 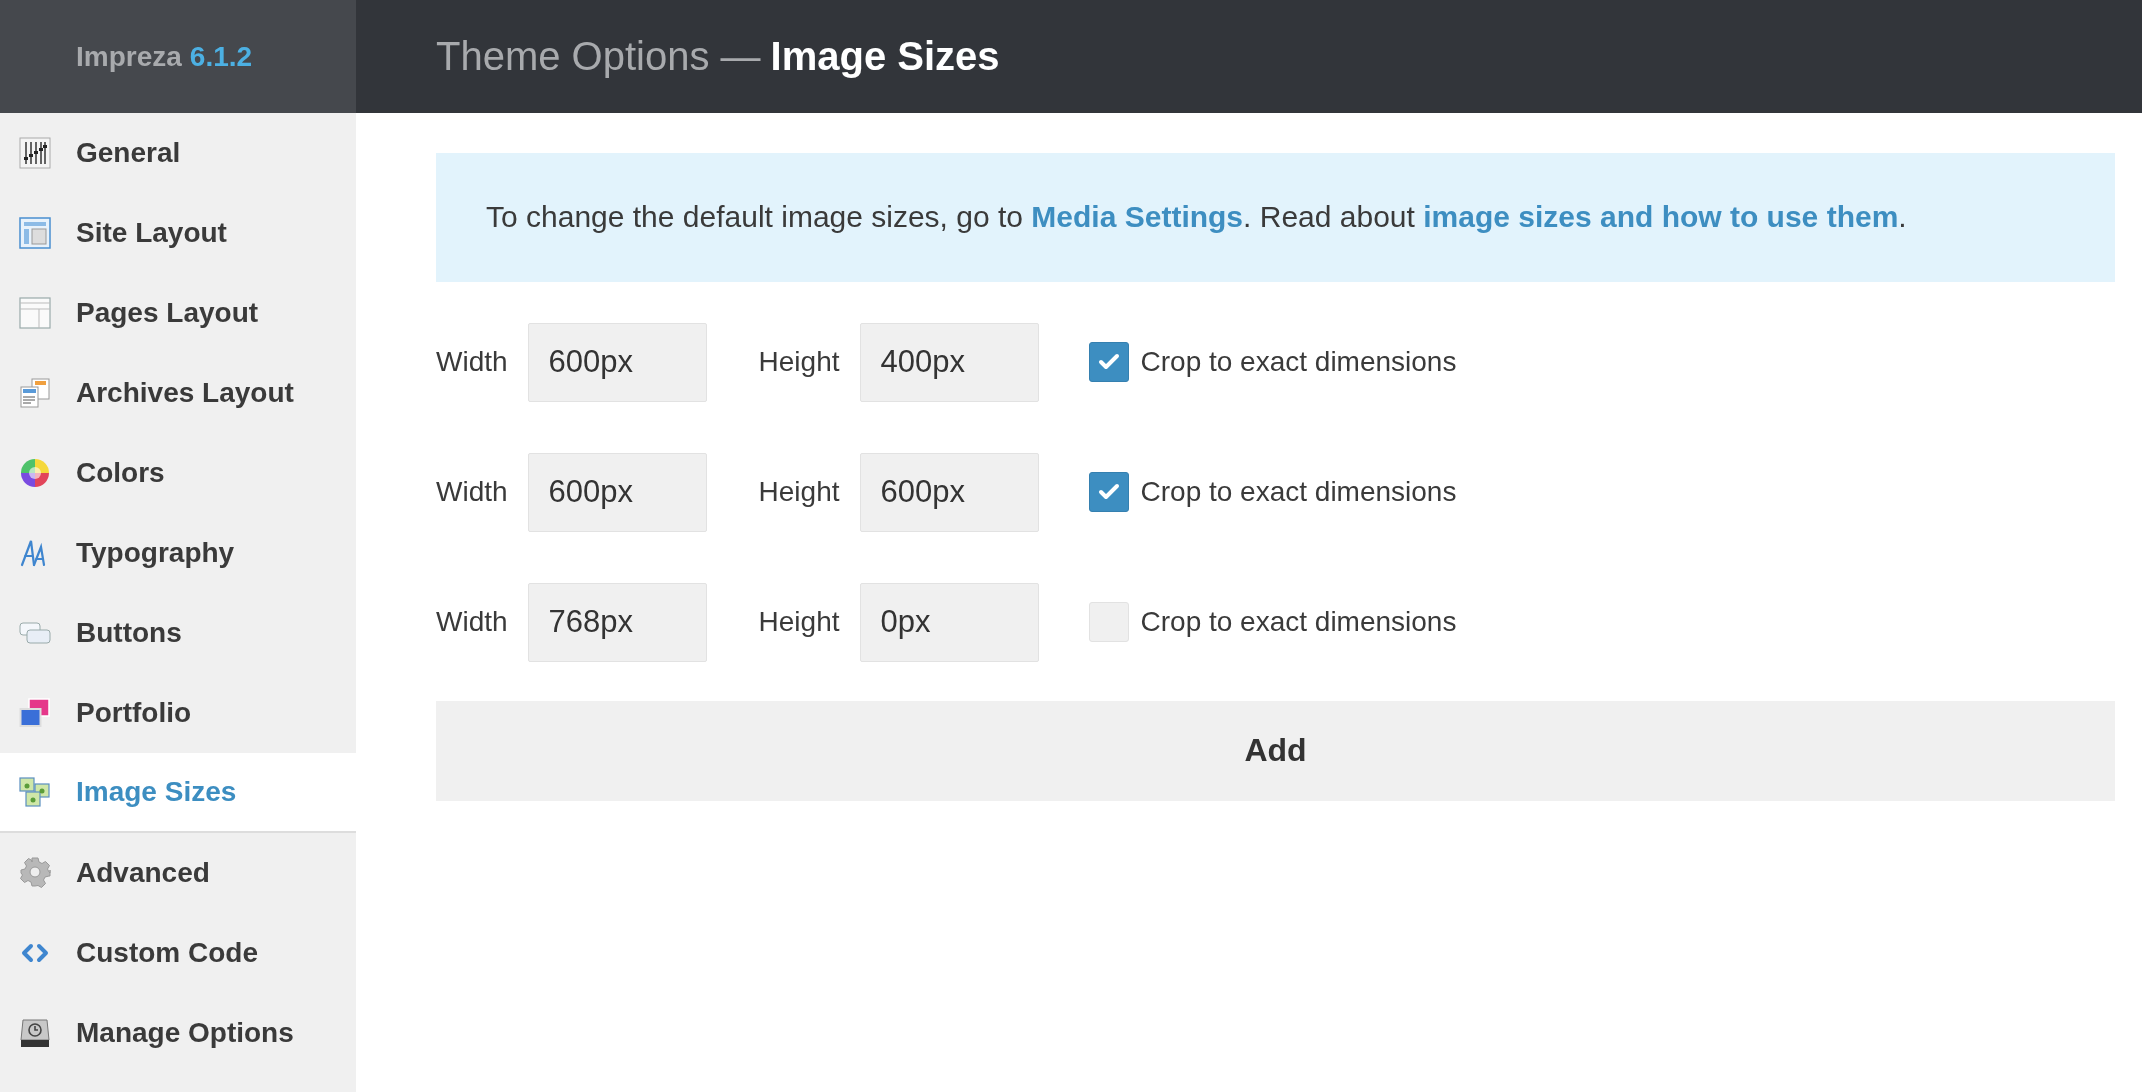 What do you see at coordinates (35, 473) in the screenshot?
I see `color-wheel-icon` at bounding box center [35, 473].